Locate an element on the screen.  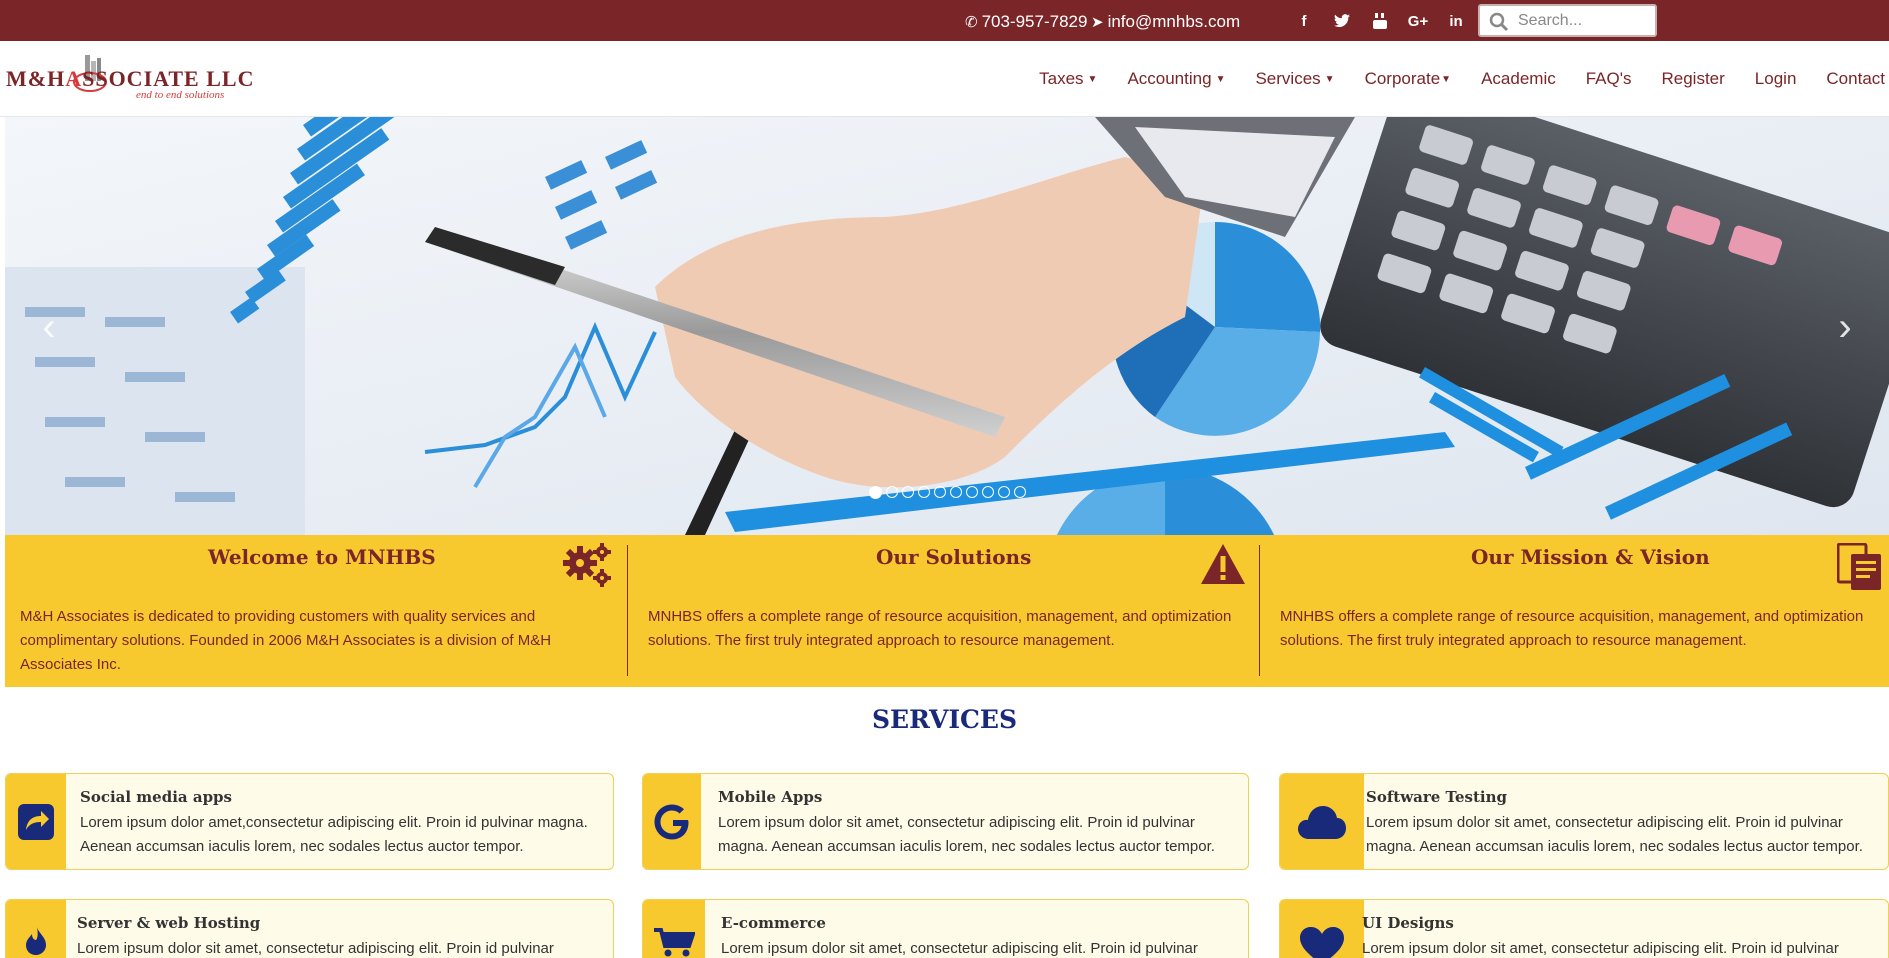
site-logo: M&HASSOCIATE LLC end to end solutions is located at coordinates (133, 80).